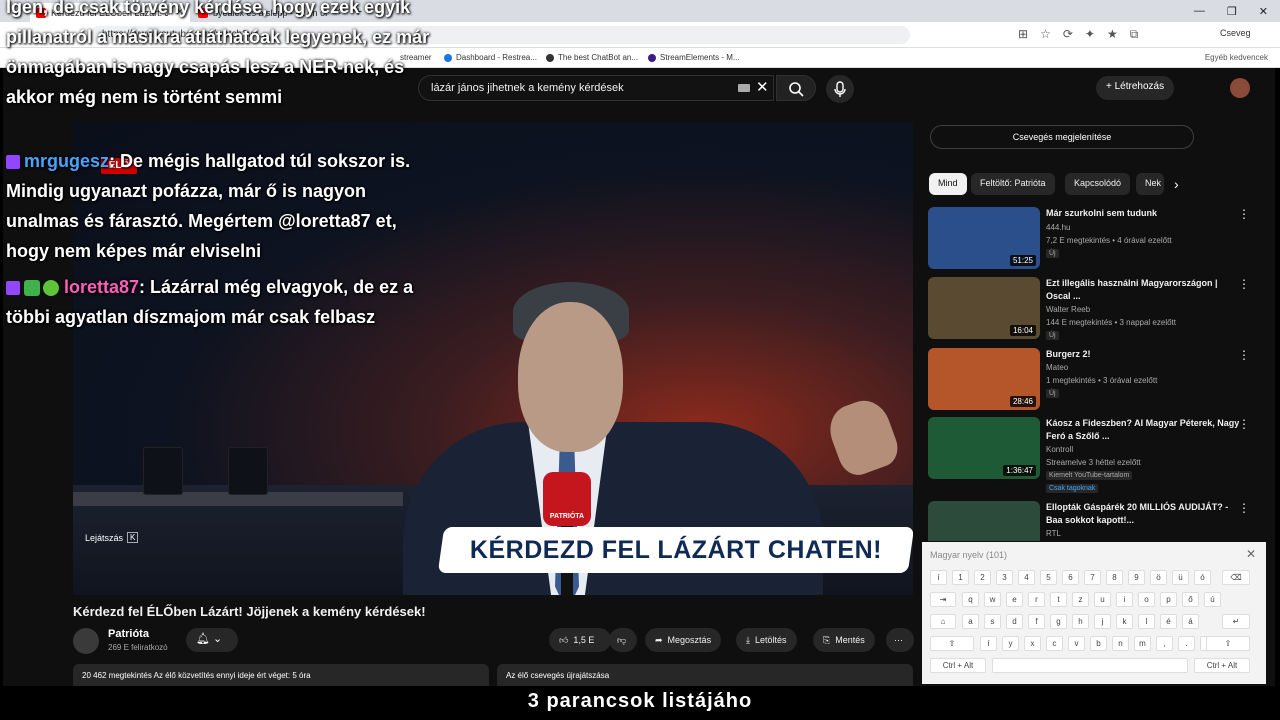 Image resolution: width=1280 pixels, height=720 pixels. Describe the element at coordinates (984, 308) in the screenshot. I see `video-thumbnail: 16:04` at that location.